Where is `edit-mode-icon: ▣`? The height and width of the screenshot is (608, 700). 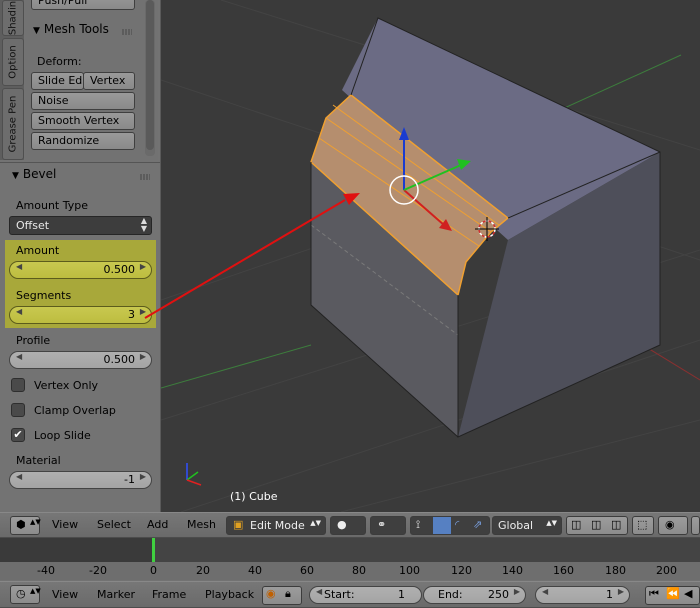 edit-mode-icon: ▣ is located at coordinates (238, 524).